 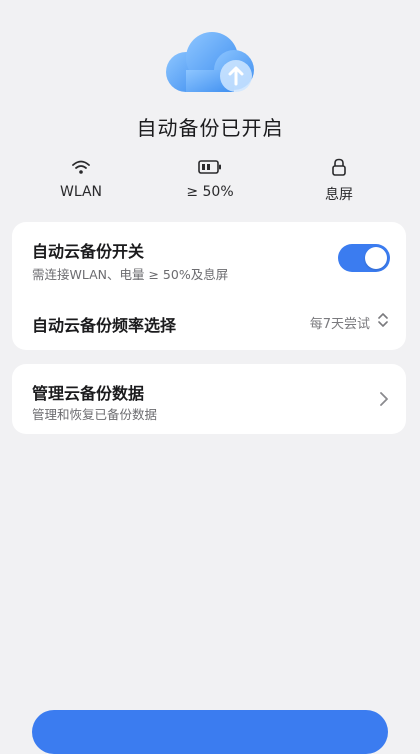 I want to click on condition-label: 息屏, so click(x=339, y=195).